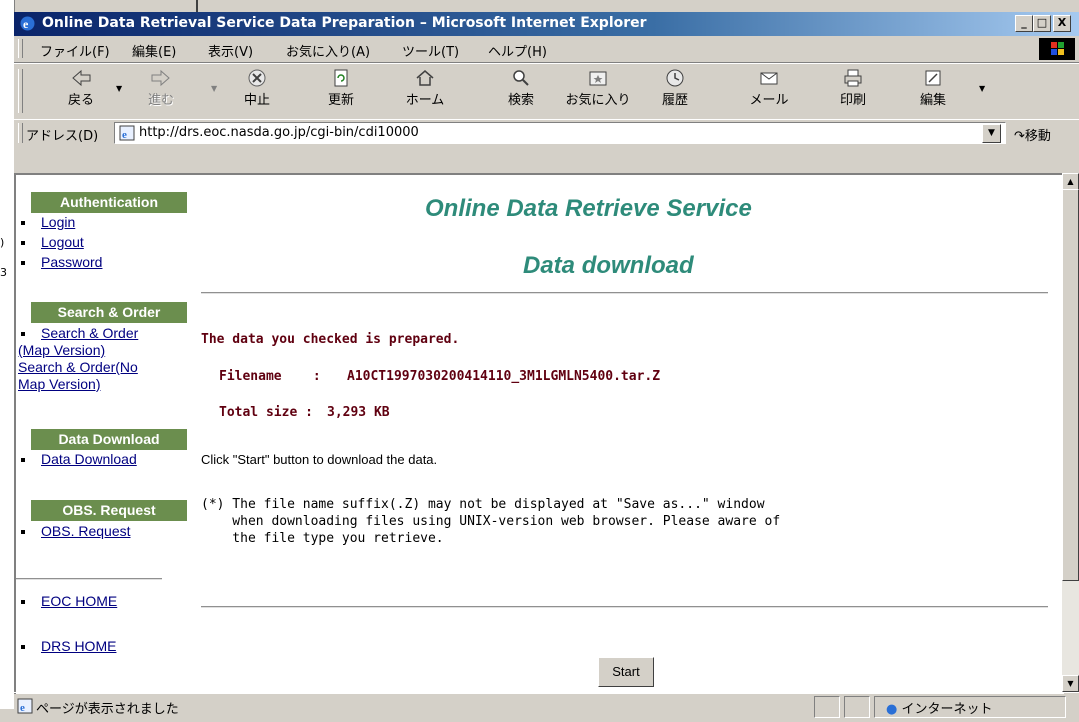  Describe the element at coordinates (75, 50) in the screenshot. I see `menu-file: ファイル(F)` at that location.